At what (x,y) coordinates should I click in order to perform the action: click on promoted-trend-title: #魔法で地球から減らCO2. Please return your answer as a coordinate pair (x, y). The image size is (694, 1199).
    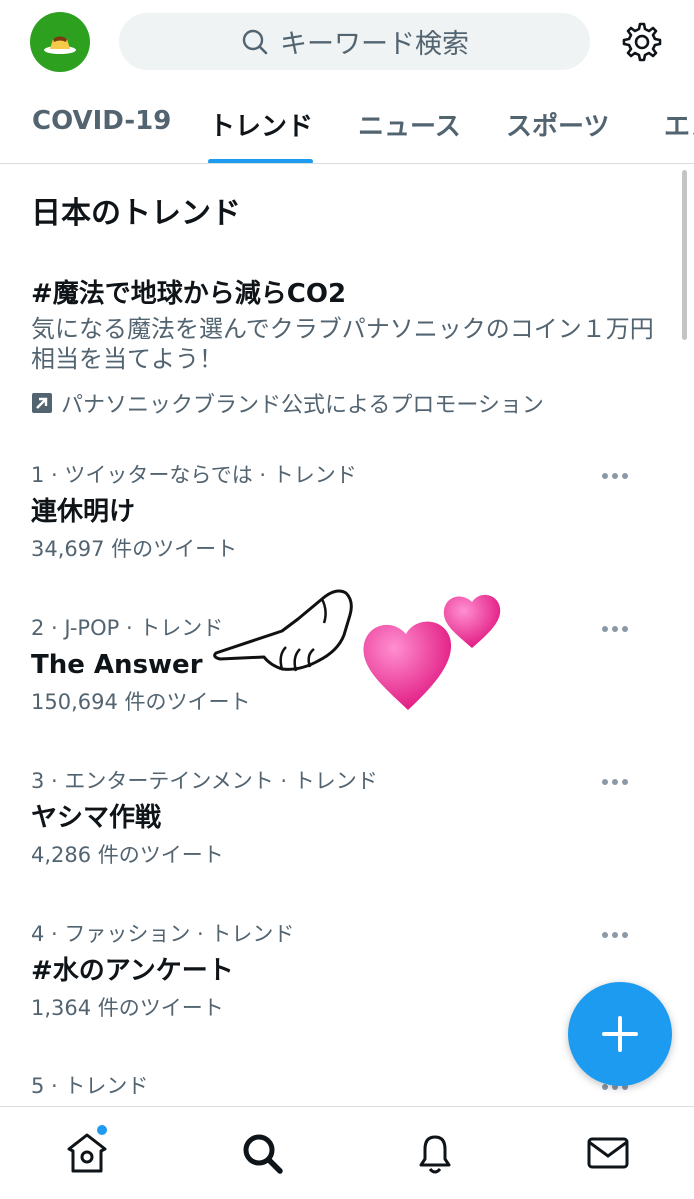
    Looking at the image, I should click on (188, 291).